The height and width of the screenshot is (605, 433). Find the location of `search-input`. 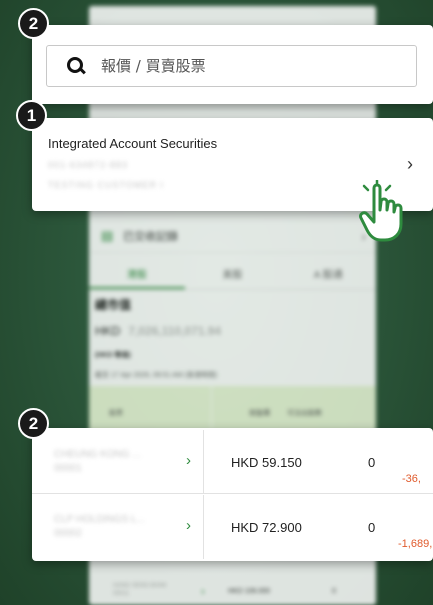

search-input is located at coordinates (236, 66).